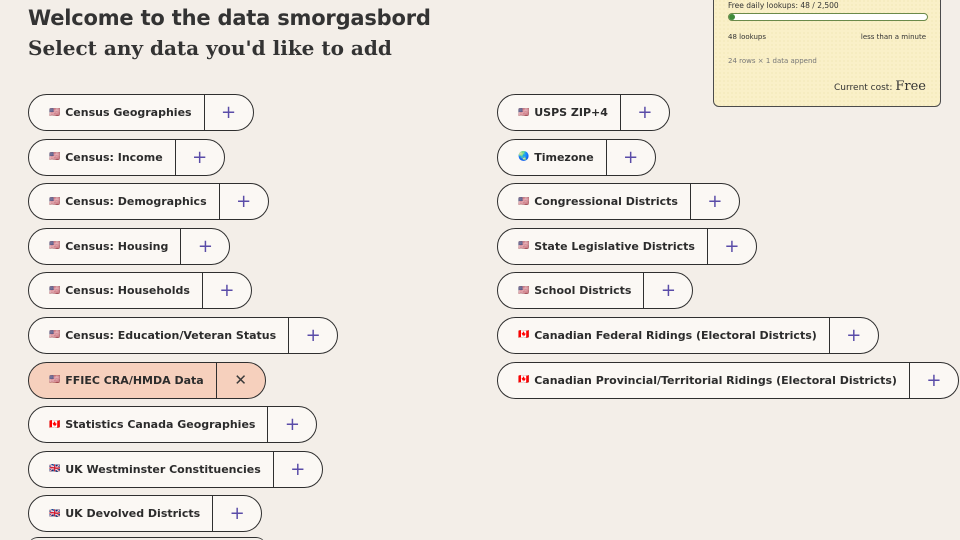 This screenshot has width=960, height=540. What do you see at coordinates (828, 17) in the screenshot?
I see `lookups-progress-bar` at bounding box center [828, 17].